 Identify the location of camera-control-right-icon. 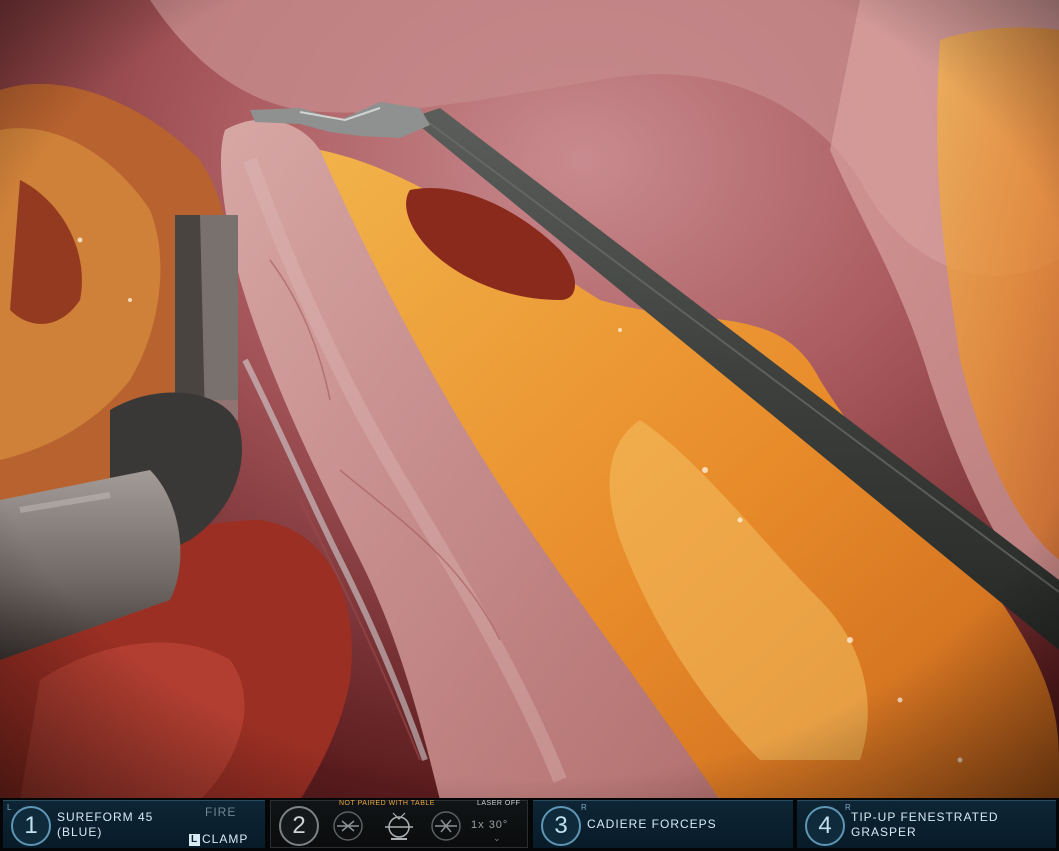
(446, 826).